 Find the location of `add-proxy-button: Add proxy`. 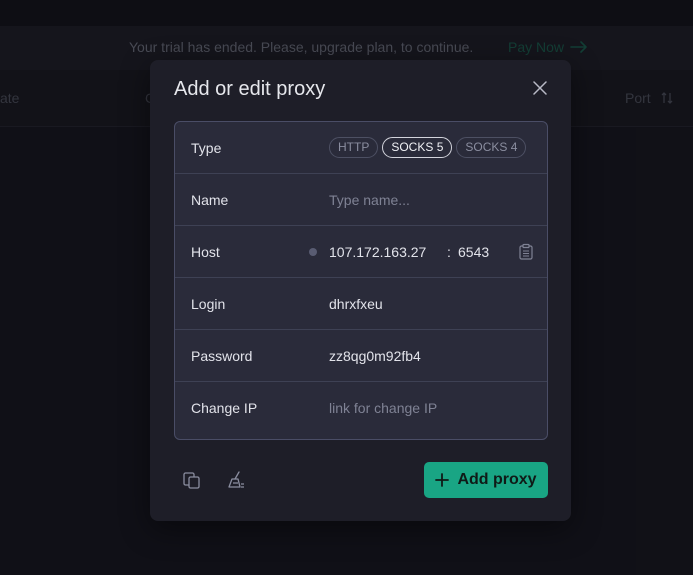

add-proxy-button: Add proxy is located at coordinates (486, 480).